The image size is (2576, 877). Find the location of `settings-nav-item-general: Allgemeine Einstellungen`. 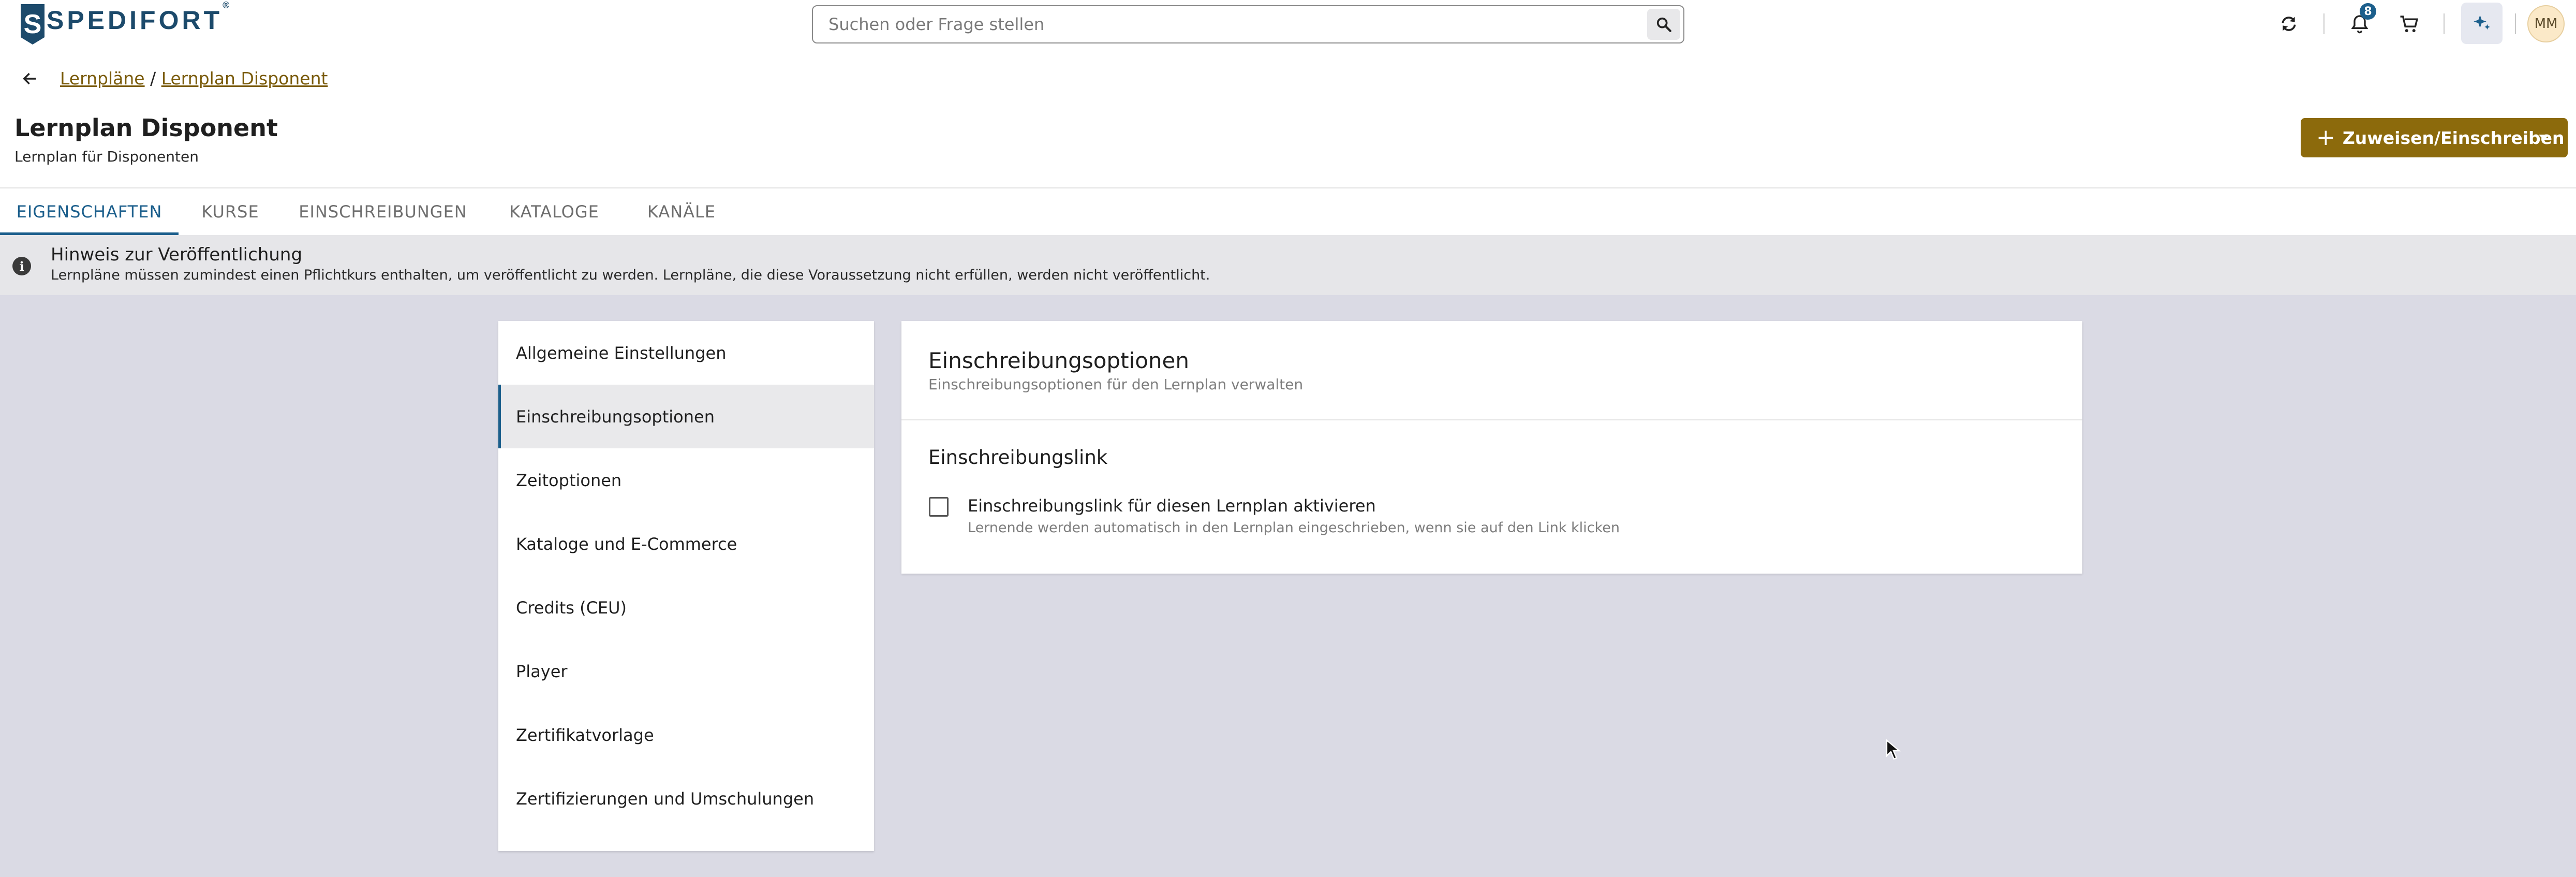

settings-nav-item-general: Allgemeine Einstellungen is located at coordinates (686, 353).